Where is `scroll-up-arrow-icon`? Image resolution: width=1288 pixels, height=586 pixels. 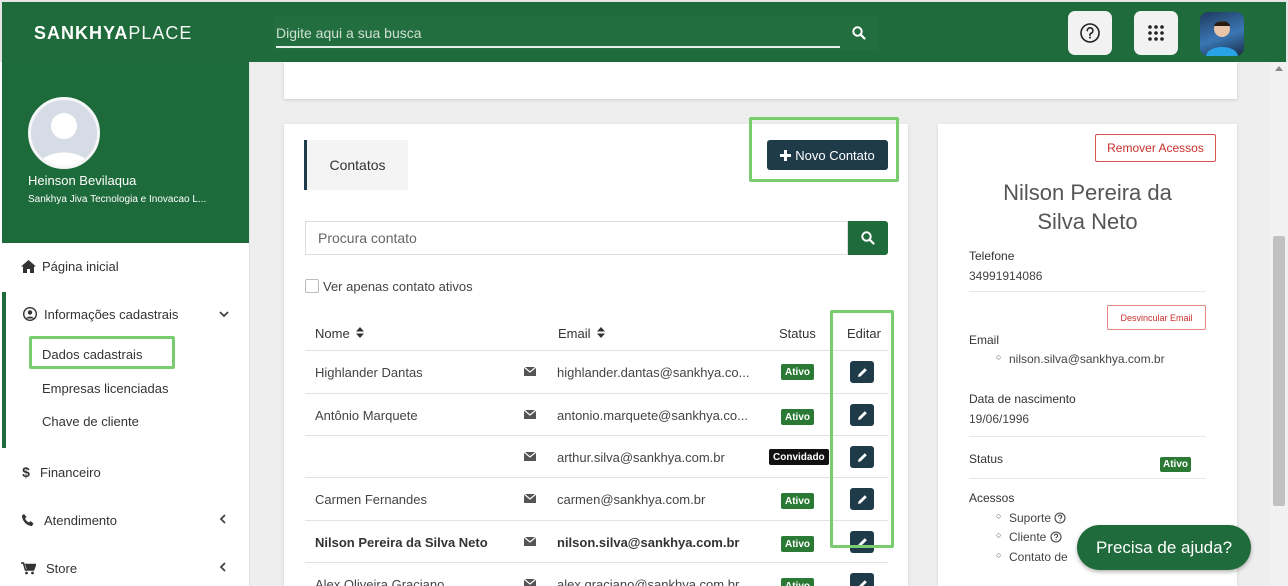 scroll-up-arrow-icon is located at coordinates (1279, 68).